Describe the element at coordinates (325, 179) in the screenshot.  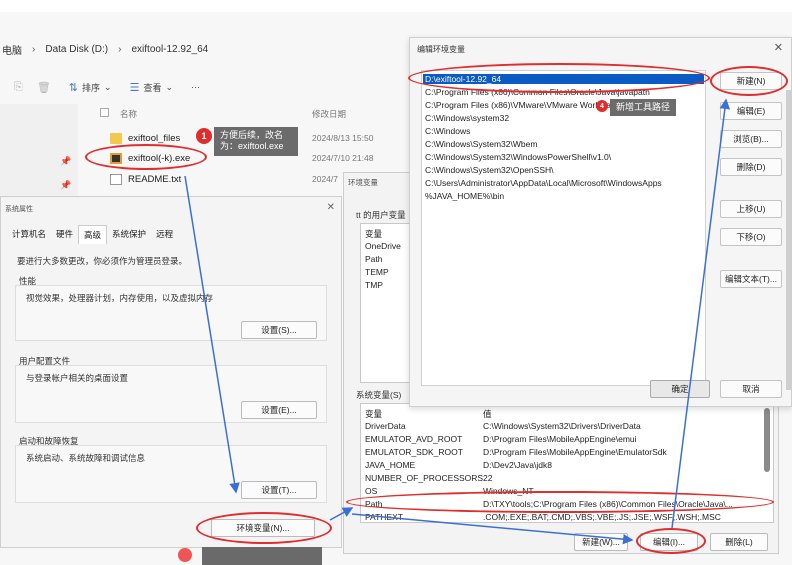
I see `file-date: 2024/7` at that location.